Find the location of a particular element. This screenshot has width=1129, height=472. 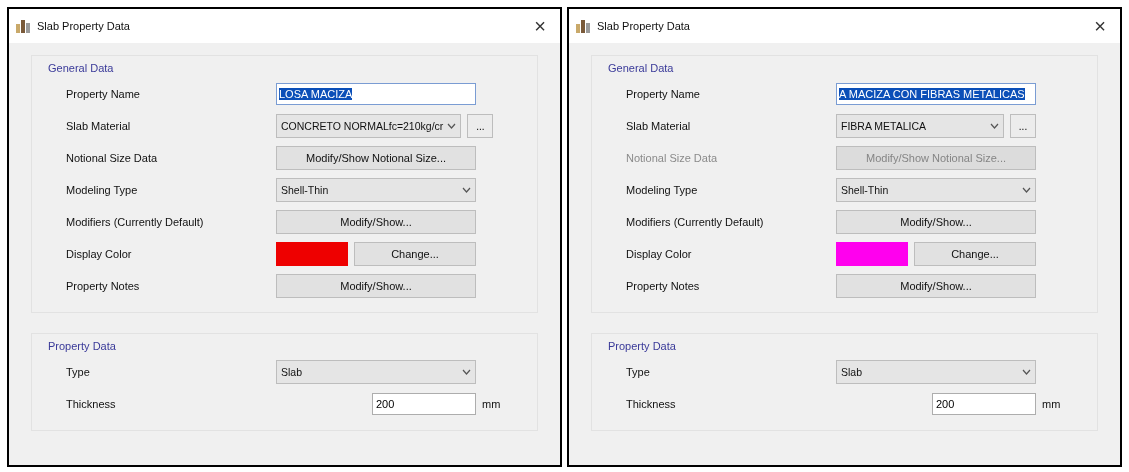

property-name-field: A MACIZA CON FIBRAS METALICAS is located at coordinates (936, 94).